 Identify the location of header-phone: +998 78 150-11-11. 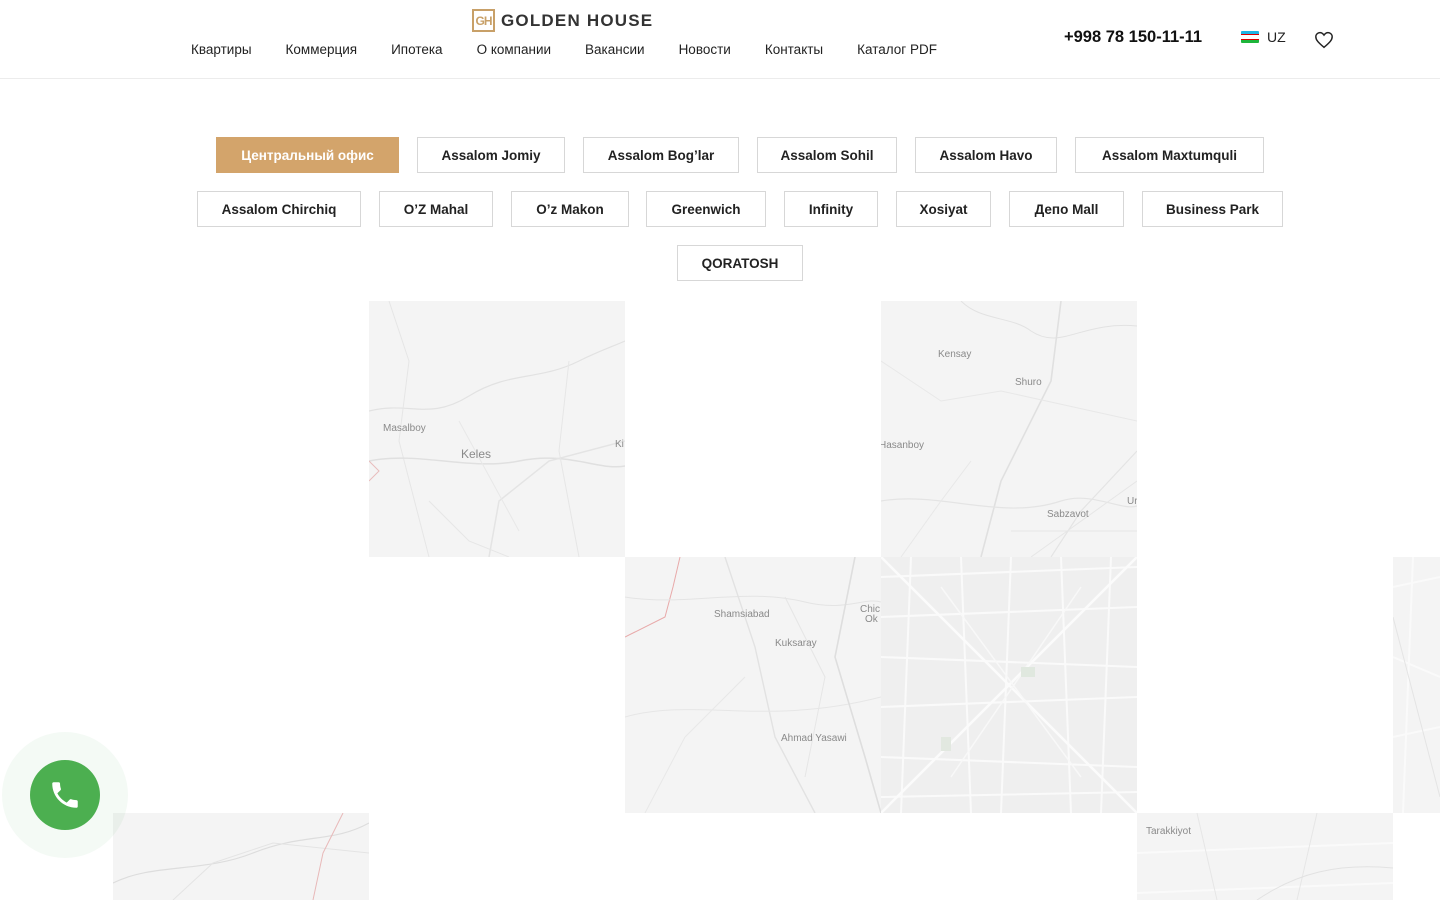
(1133, 37).